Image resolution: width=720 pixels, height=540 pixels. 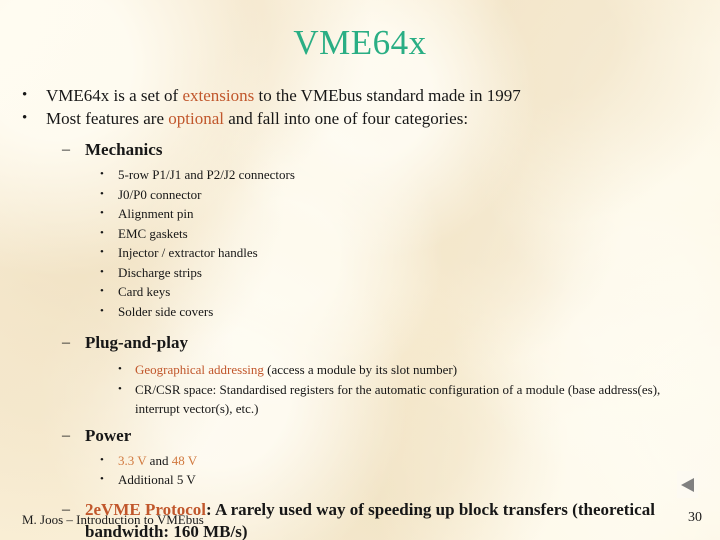 What do you see at coordinates (156, 213) in the screenshot?
I see `list-item-label: Alignment pin` at bounding box center [156, 213].